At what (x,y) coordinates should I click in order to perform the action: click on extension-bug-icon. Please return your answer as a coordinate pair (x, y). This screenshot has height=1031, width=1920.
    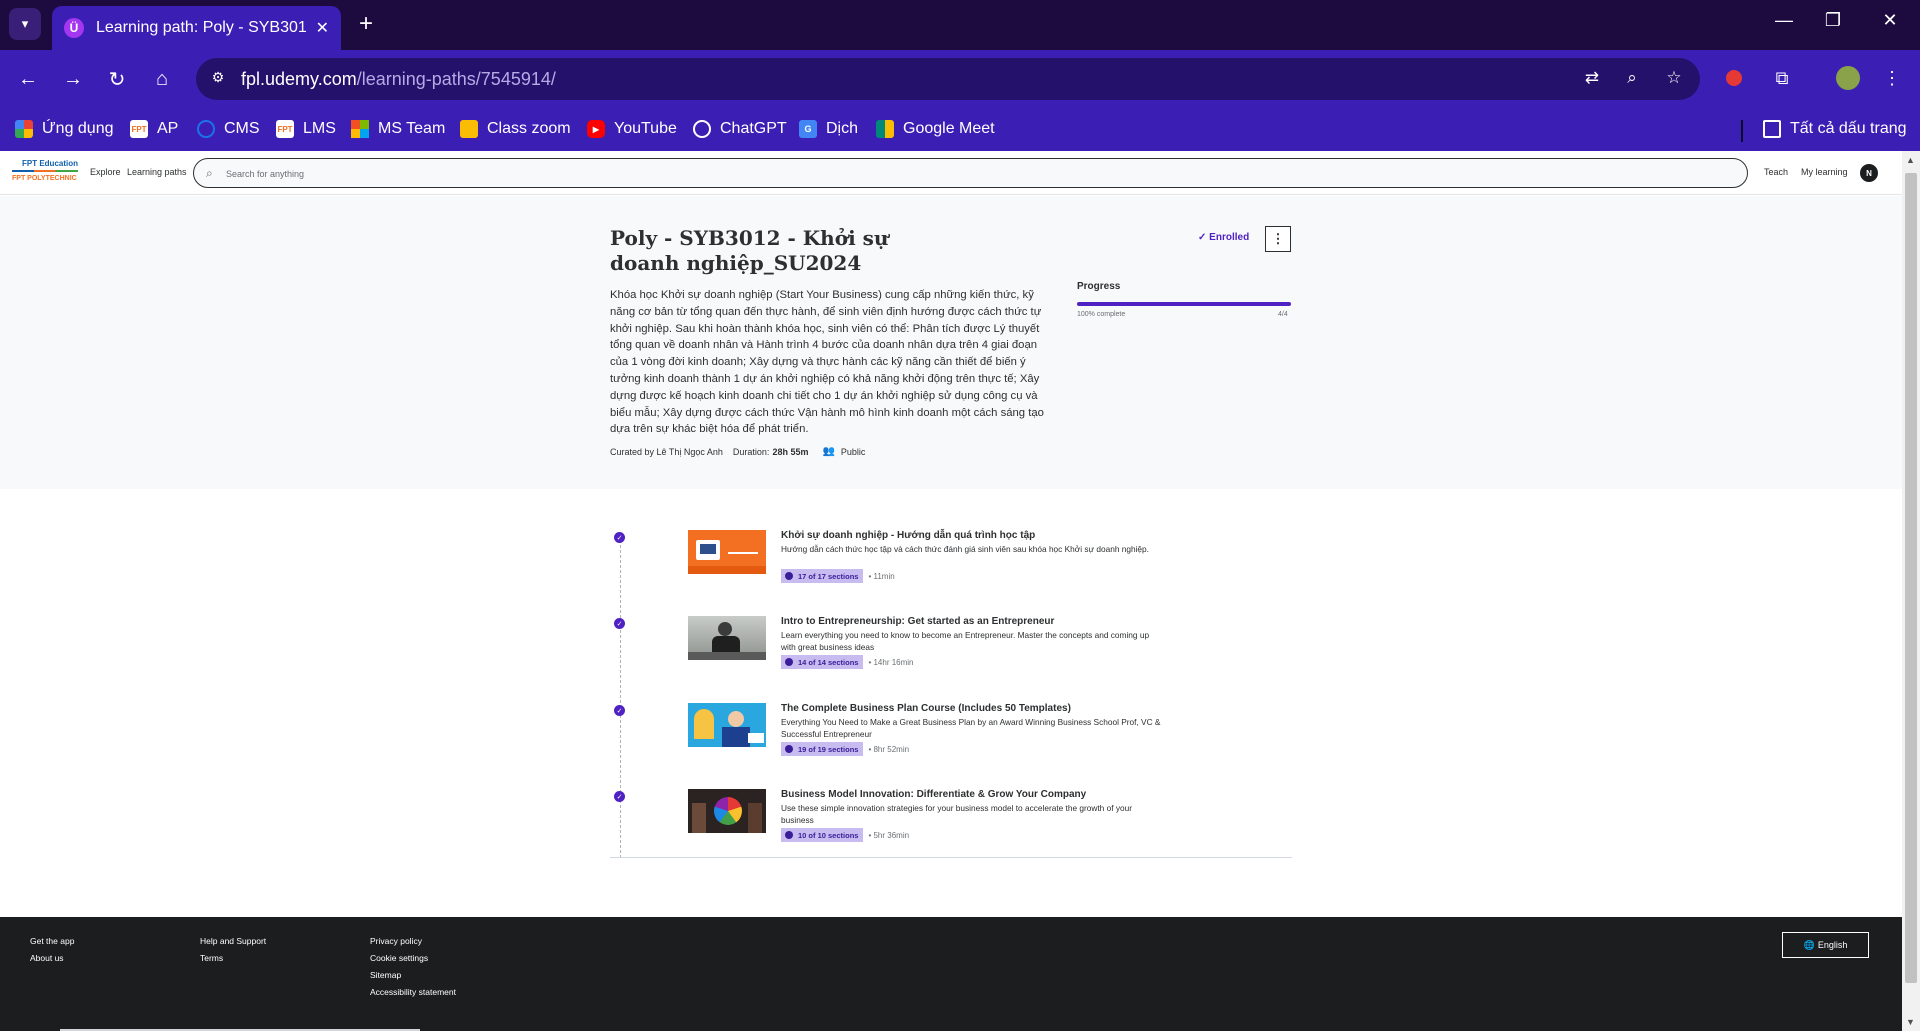
    Looking at the image, I should click on (1734, 78).